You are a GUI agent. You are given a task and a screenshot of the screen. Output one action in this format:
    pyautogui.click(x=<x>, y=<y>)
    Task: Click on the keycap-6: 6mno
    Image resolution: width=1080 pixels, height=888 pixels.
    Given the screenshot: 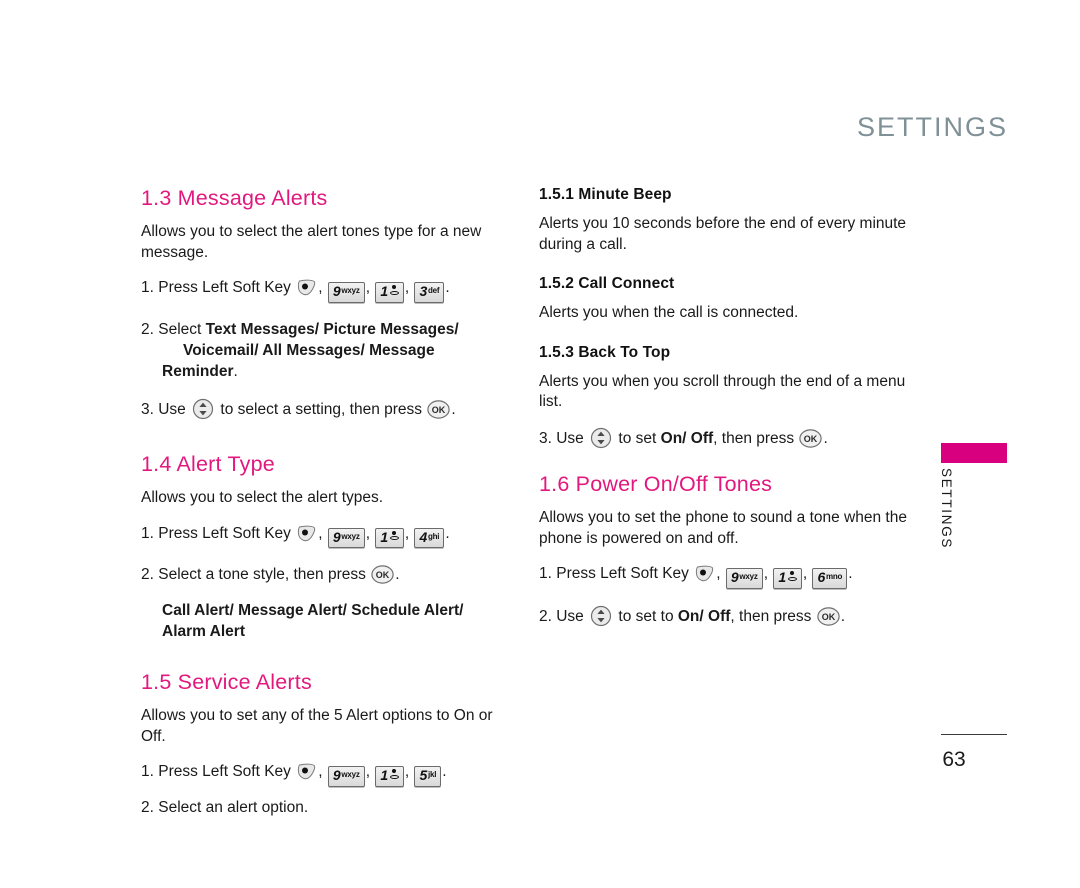 What is the action you would take?
    pyautogui.click(x=830, y=578)
    